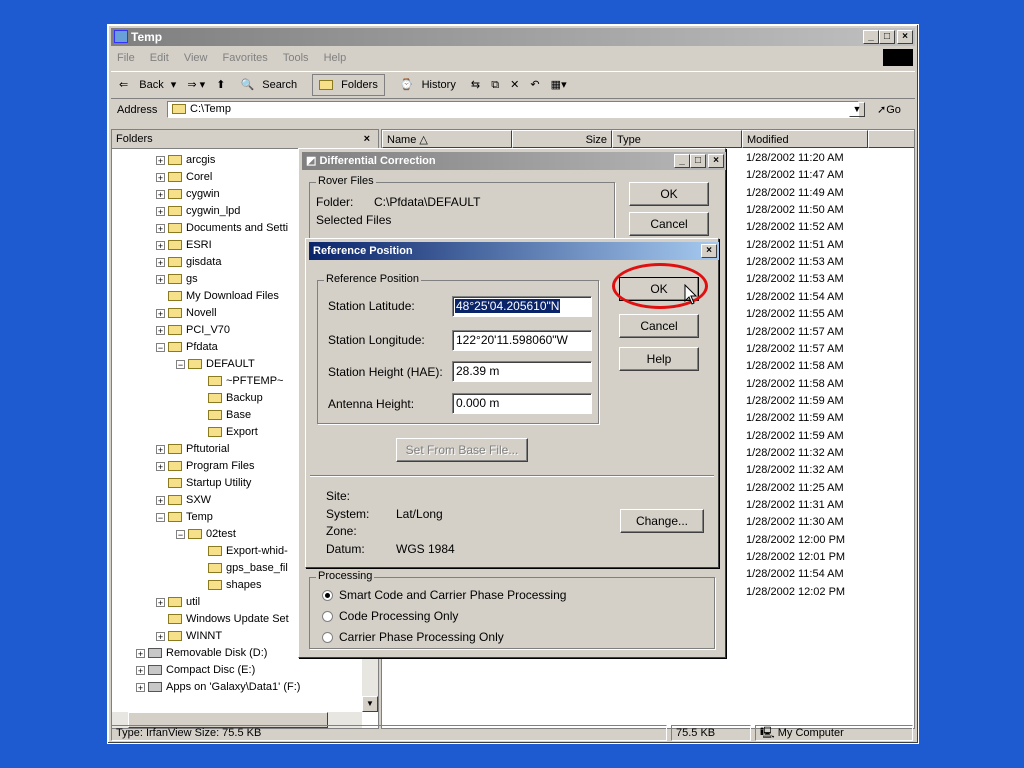 The height and width of the screenshot is (768, 1024). What do you see at coordinates (222, 619) in the screenshot?
I see `tree-item: Windows Update Set` at bounding box center [222, 619].